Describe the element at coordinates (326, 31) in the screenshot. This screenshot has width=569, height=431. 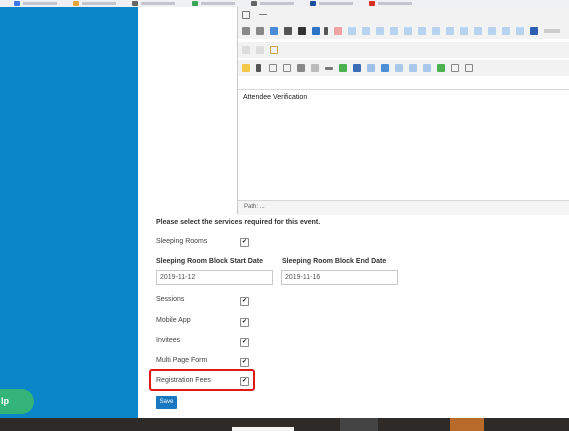
I see `dropdown-icon` at that location.